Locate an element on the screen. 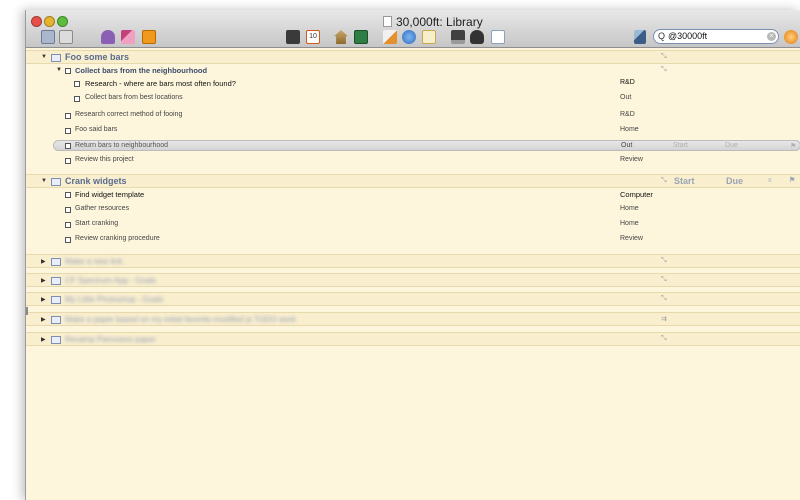 The height and width of the screenshot is (500, 800). project-row: ▶ CF Spectrum App - Goals ⤡ is located at coordinates (413, 280).